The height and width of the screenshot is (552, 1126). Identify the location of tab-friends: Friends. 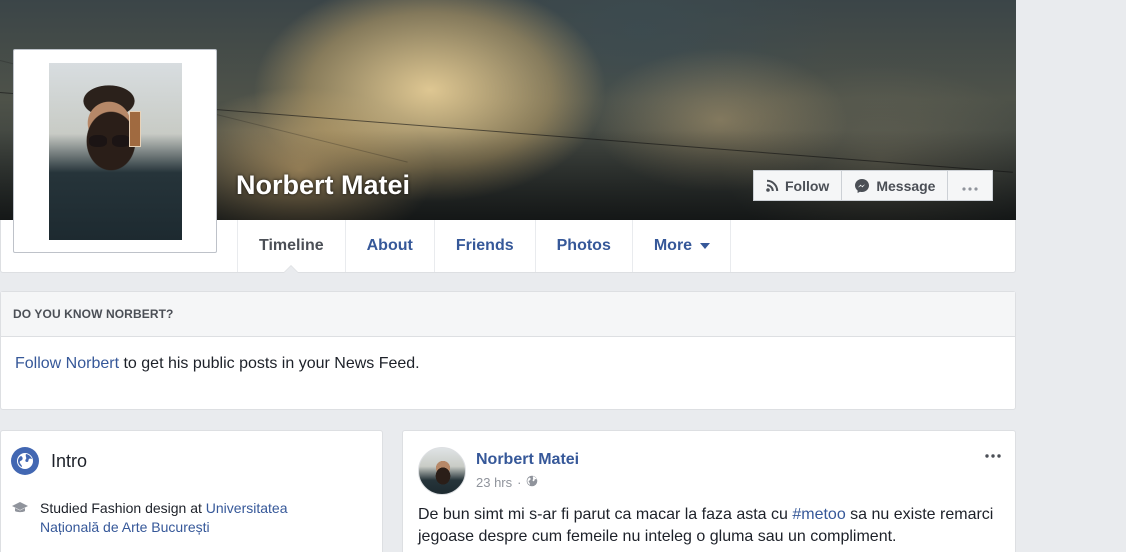
(485, 246).